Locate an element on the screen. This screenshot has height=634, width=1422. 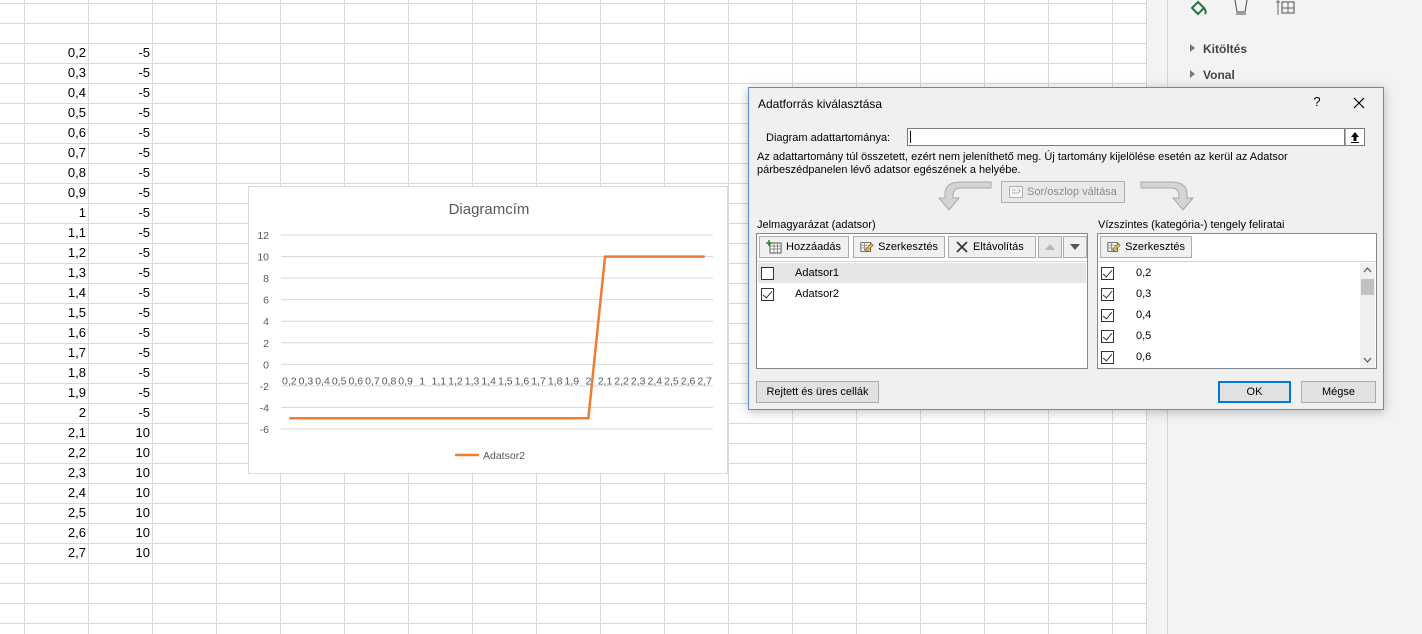
cell-b-5: -5 is located at coordinates (119, 133).